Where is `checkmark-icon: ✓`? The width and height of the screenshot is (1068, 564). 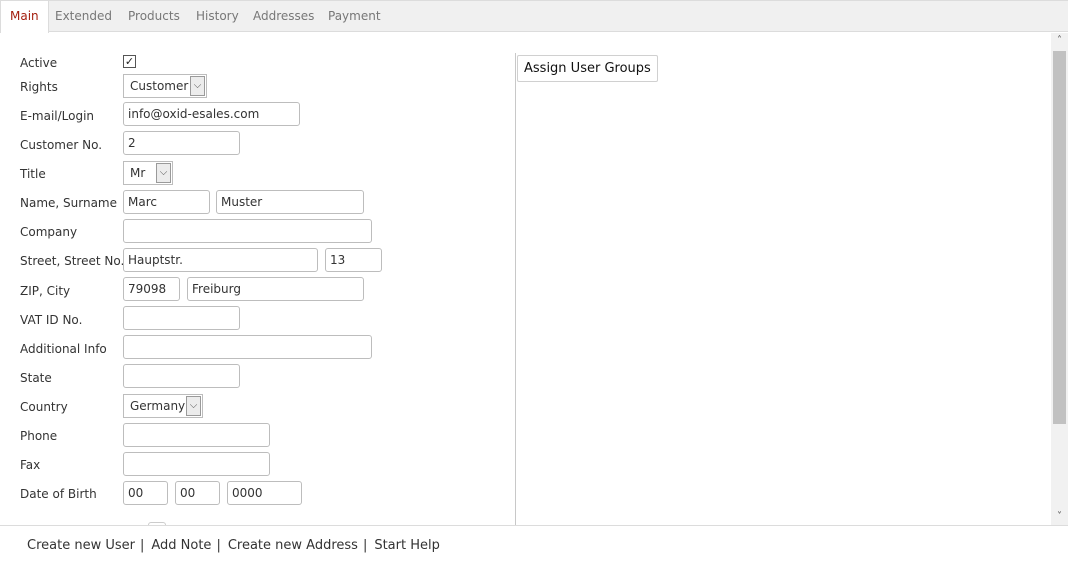
checkmark-icon: ✓ is located at coordinates (129, 61).